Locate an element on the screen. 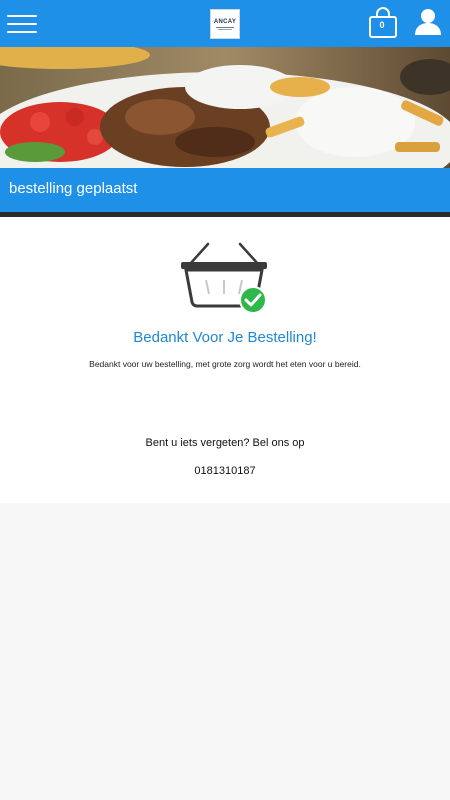  user-icon is located at coordinates (428, 22).